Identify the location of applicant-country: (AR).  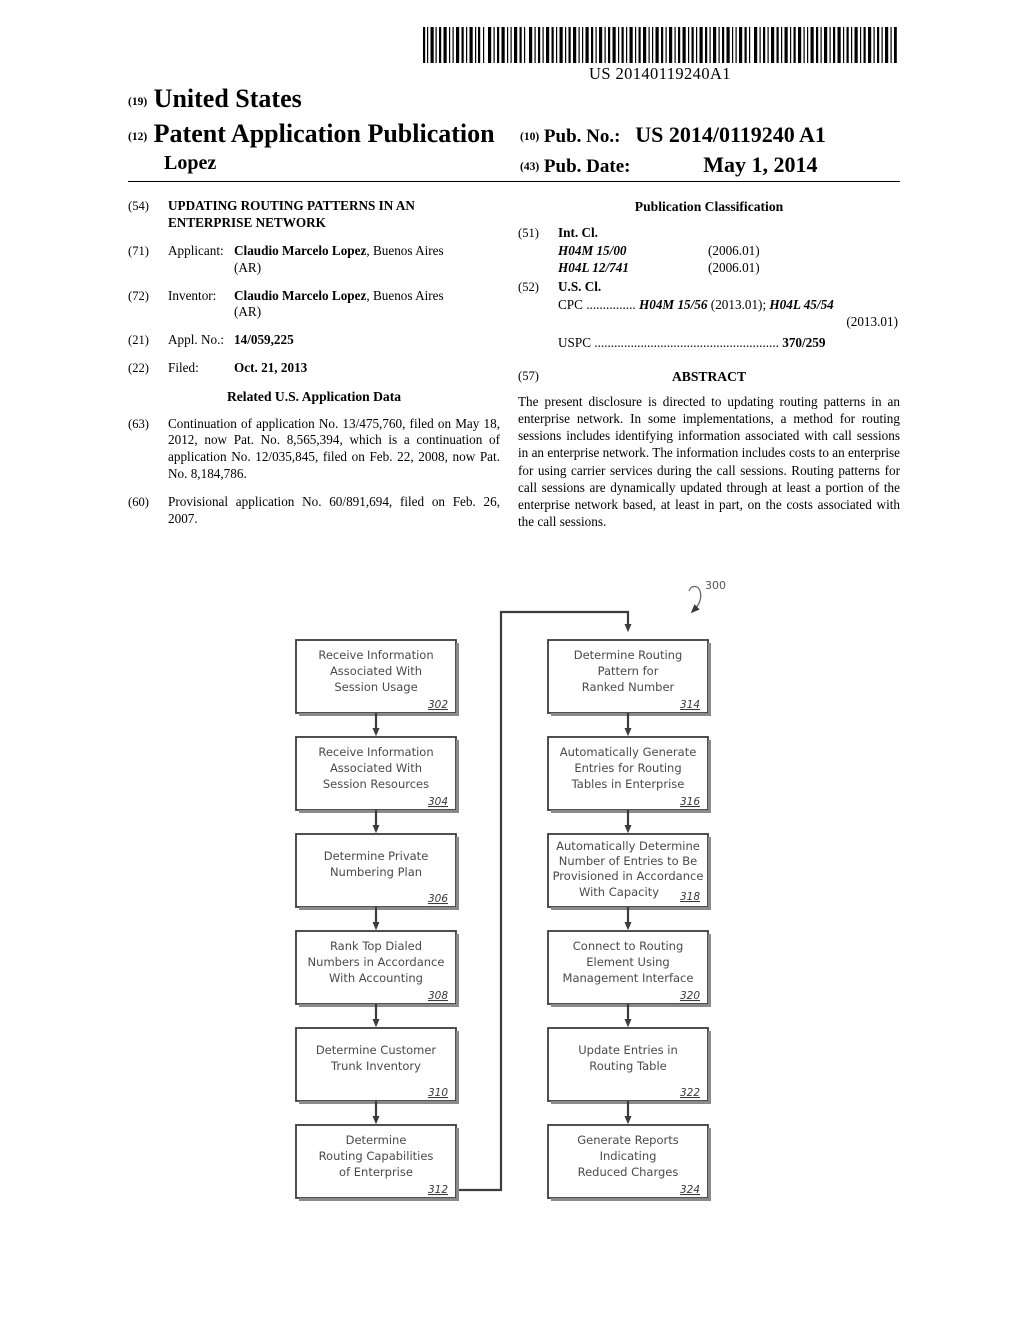
(248, 267).